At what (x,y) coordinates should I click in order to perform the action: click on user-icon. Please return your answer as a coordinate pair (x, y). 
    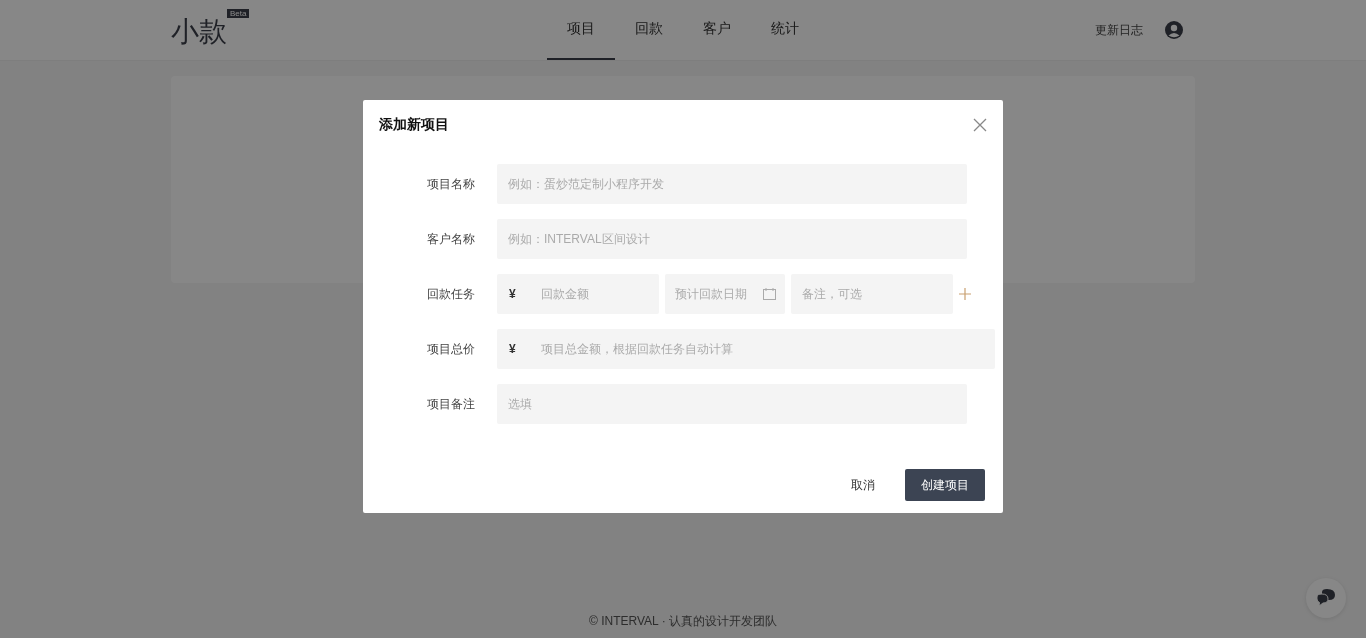
    Looking at the image, I should click on (1174, 30).